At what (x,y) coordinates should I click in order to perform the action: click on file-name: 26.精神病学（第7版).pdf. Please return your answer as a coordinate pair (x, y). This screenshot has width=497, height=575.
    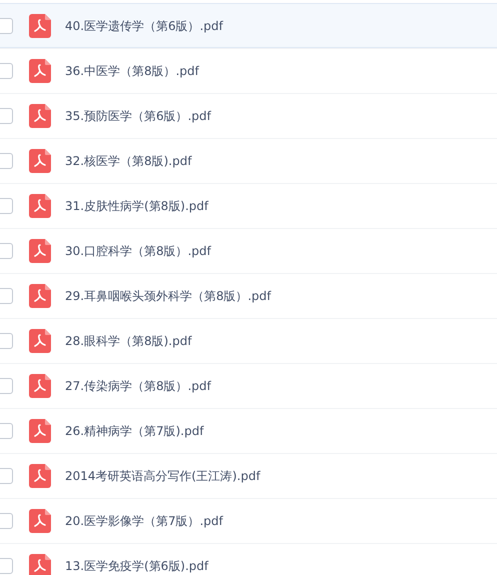
    Looking at the image, I should click on (134, 431).